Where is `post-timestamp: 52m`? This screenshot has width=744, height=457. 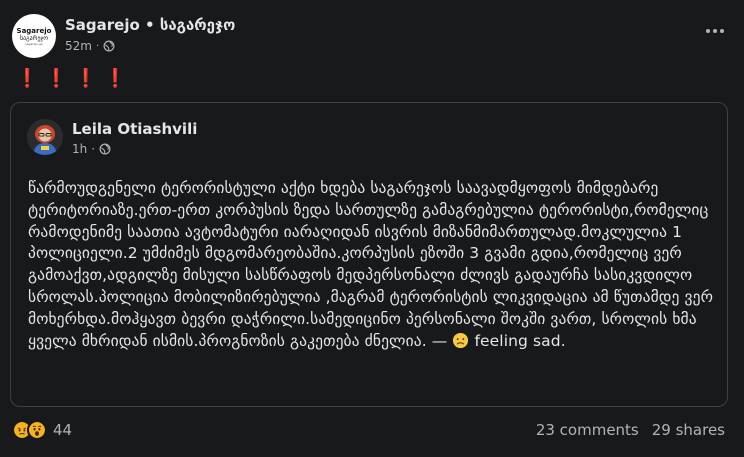 post-timestamp: 52m is located at coordinates (78, 46).